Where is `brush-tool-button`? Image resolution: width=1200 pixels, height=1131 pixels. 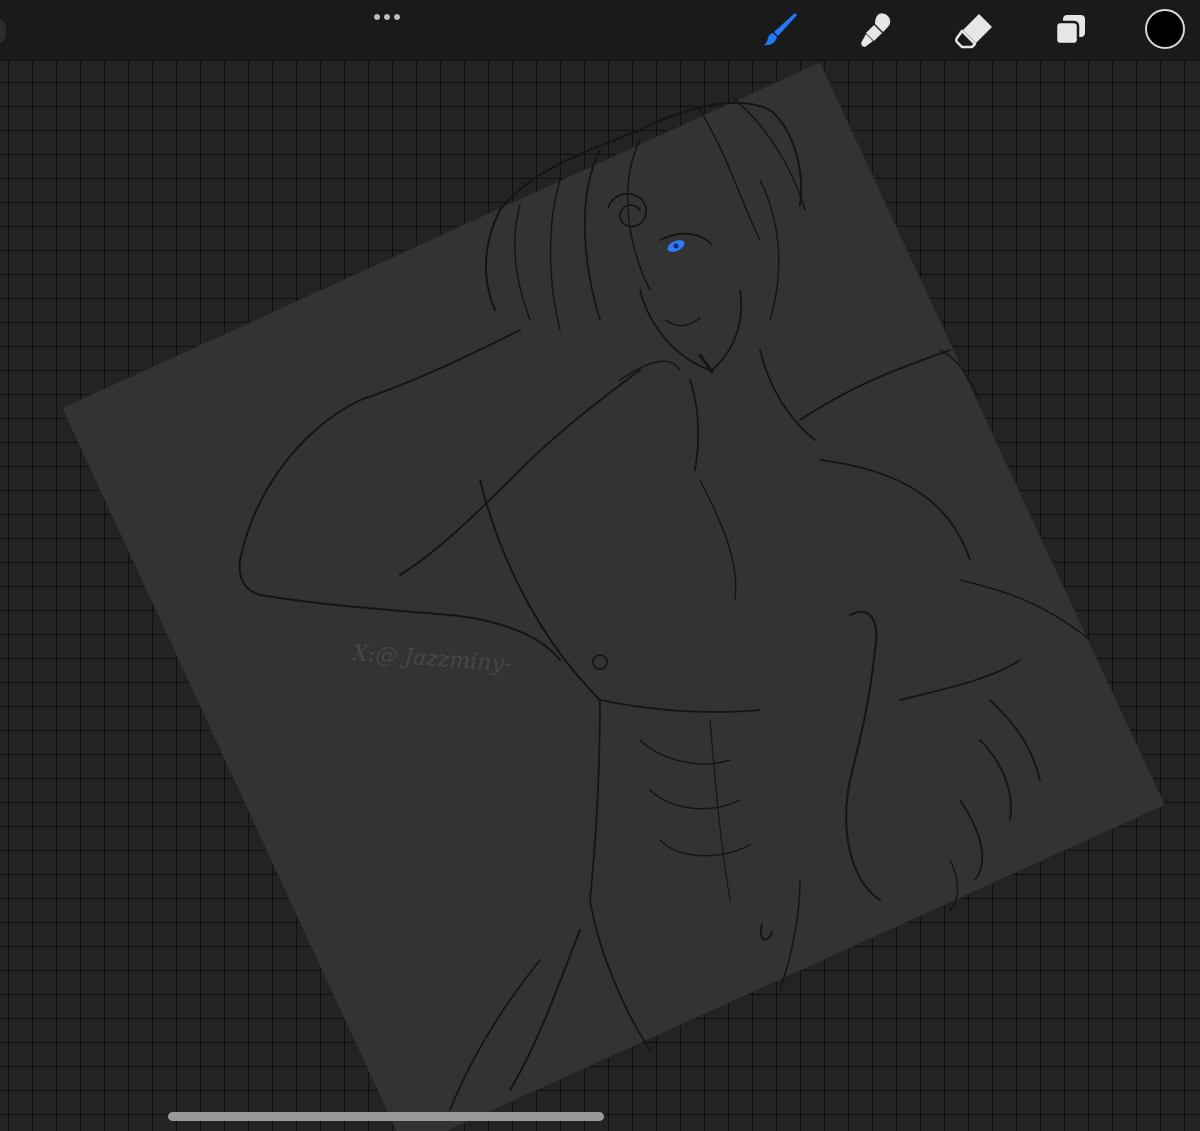
brush-tool-button is located at coordinates (780, 30).